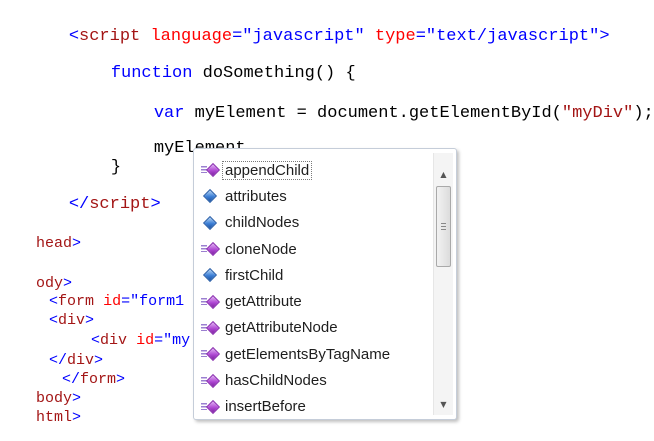 The height and width of the screenshot is (441, 654). Describe the element at coordinates (303, 36) in the screenshot. I see `attr-value: "javascript"` at that location.